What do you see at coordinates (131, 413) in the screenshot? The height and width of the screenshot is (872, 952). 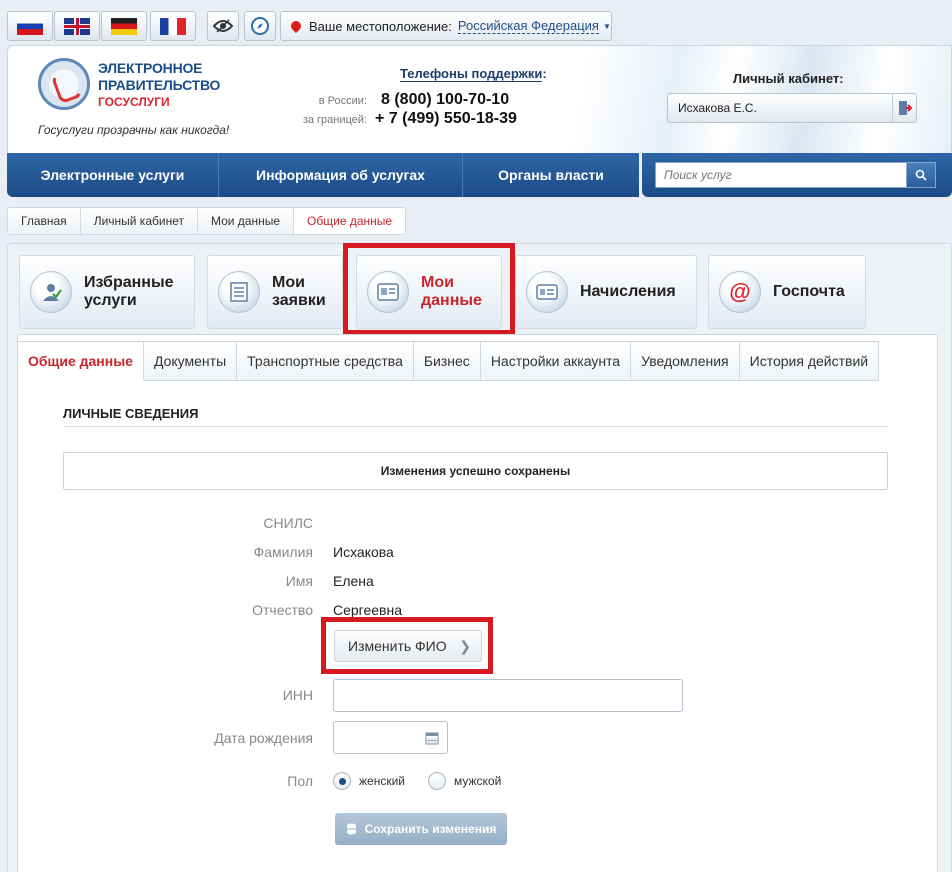 I see `section-title: ЛИЧНЫЕ СВЕДЕНИЯ` at bounding box center [131, 413].